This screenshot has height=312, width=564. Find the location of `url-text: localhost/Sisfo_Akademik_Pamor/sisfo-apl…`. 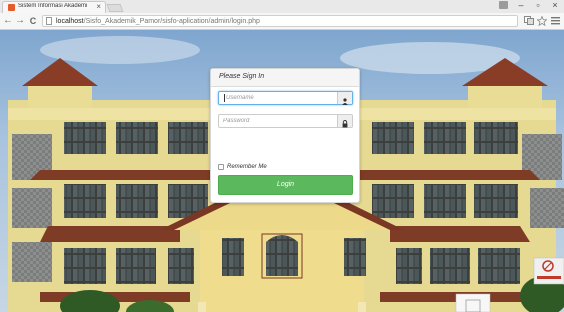

url-text: localhost/Sisfo_Akademik_Pamor/sisfo-apl… is located at coordinates (158, 21).